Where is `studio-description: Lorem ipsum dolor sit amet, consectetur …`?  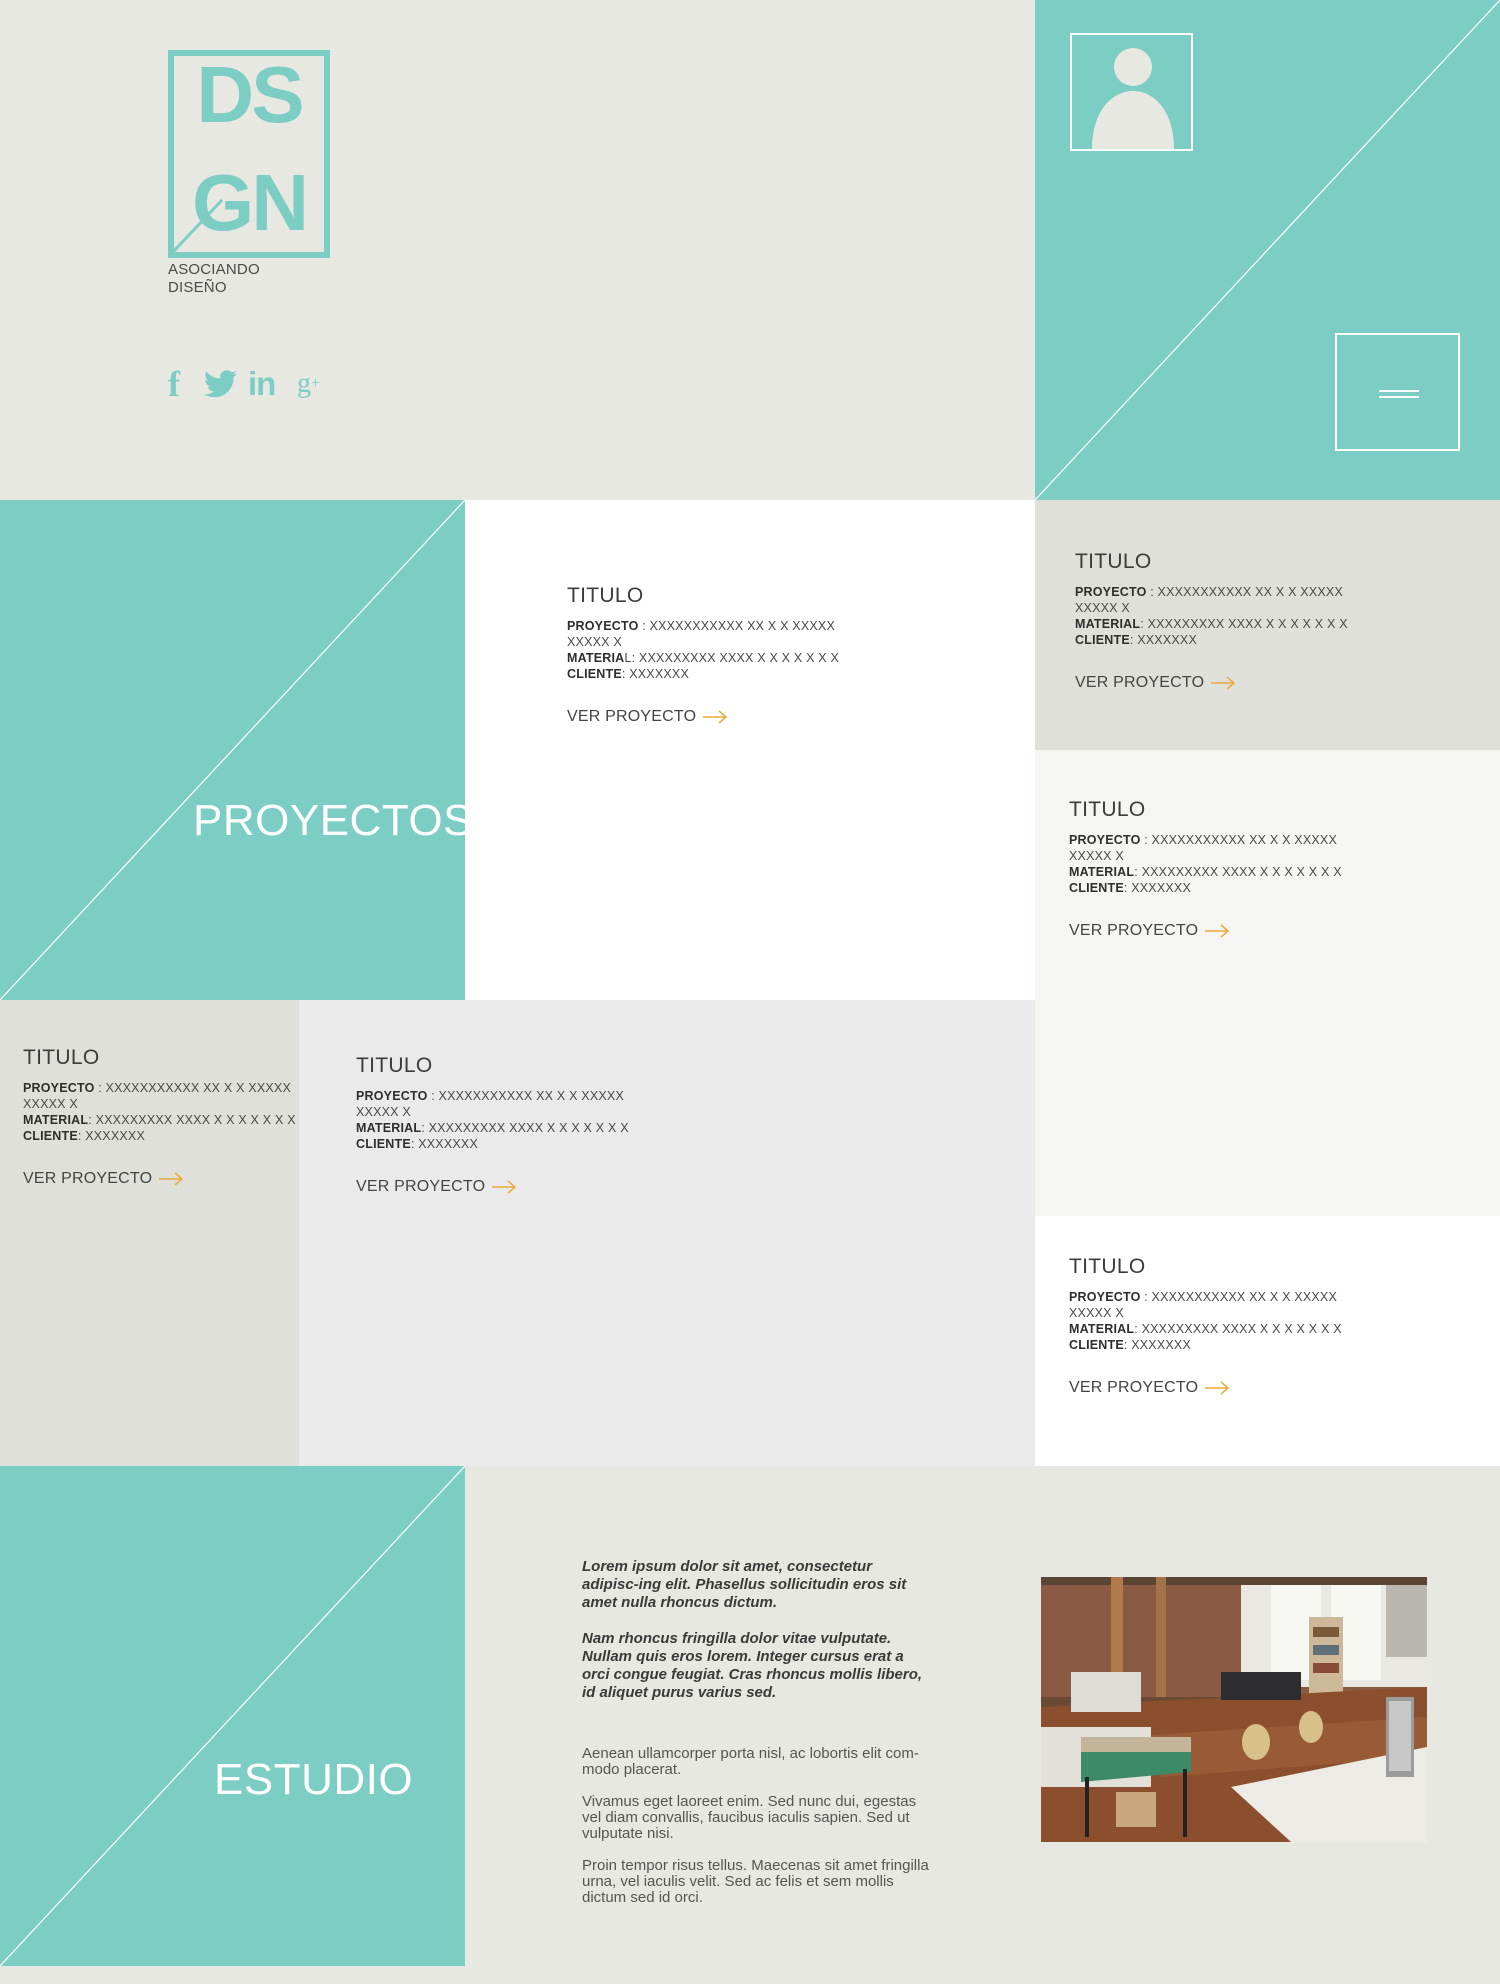
studio-description: Lorem ipsum dolor sit amet, consectetur … is located at coordinates (757, 1740).